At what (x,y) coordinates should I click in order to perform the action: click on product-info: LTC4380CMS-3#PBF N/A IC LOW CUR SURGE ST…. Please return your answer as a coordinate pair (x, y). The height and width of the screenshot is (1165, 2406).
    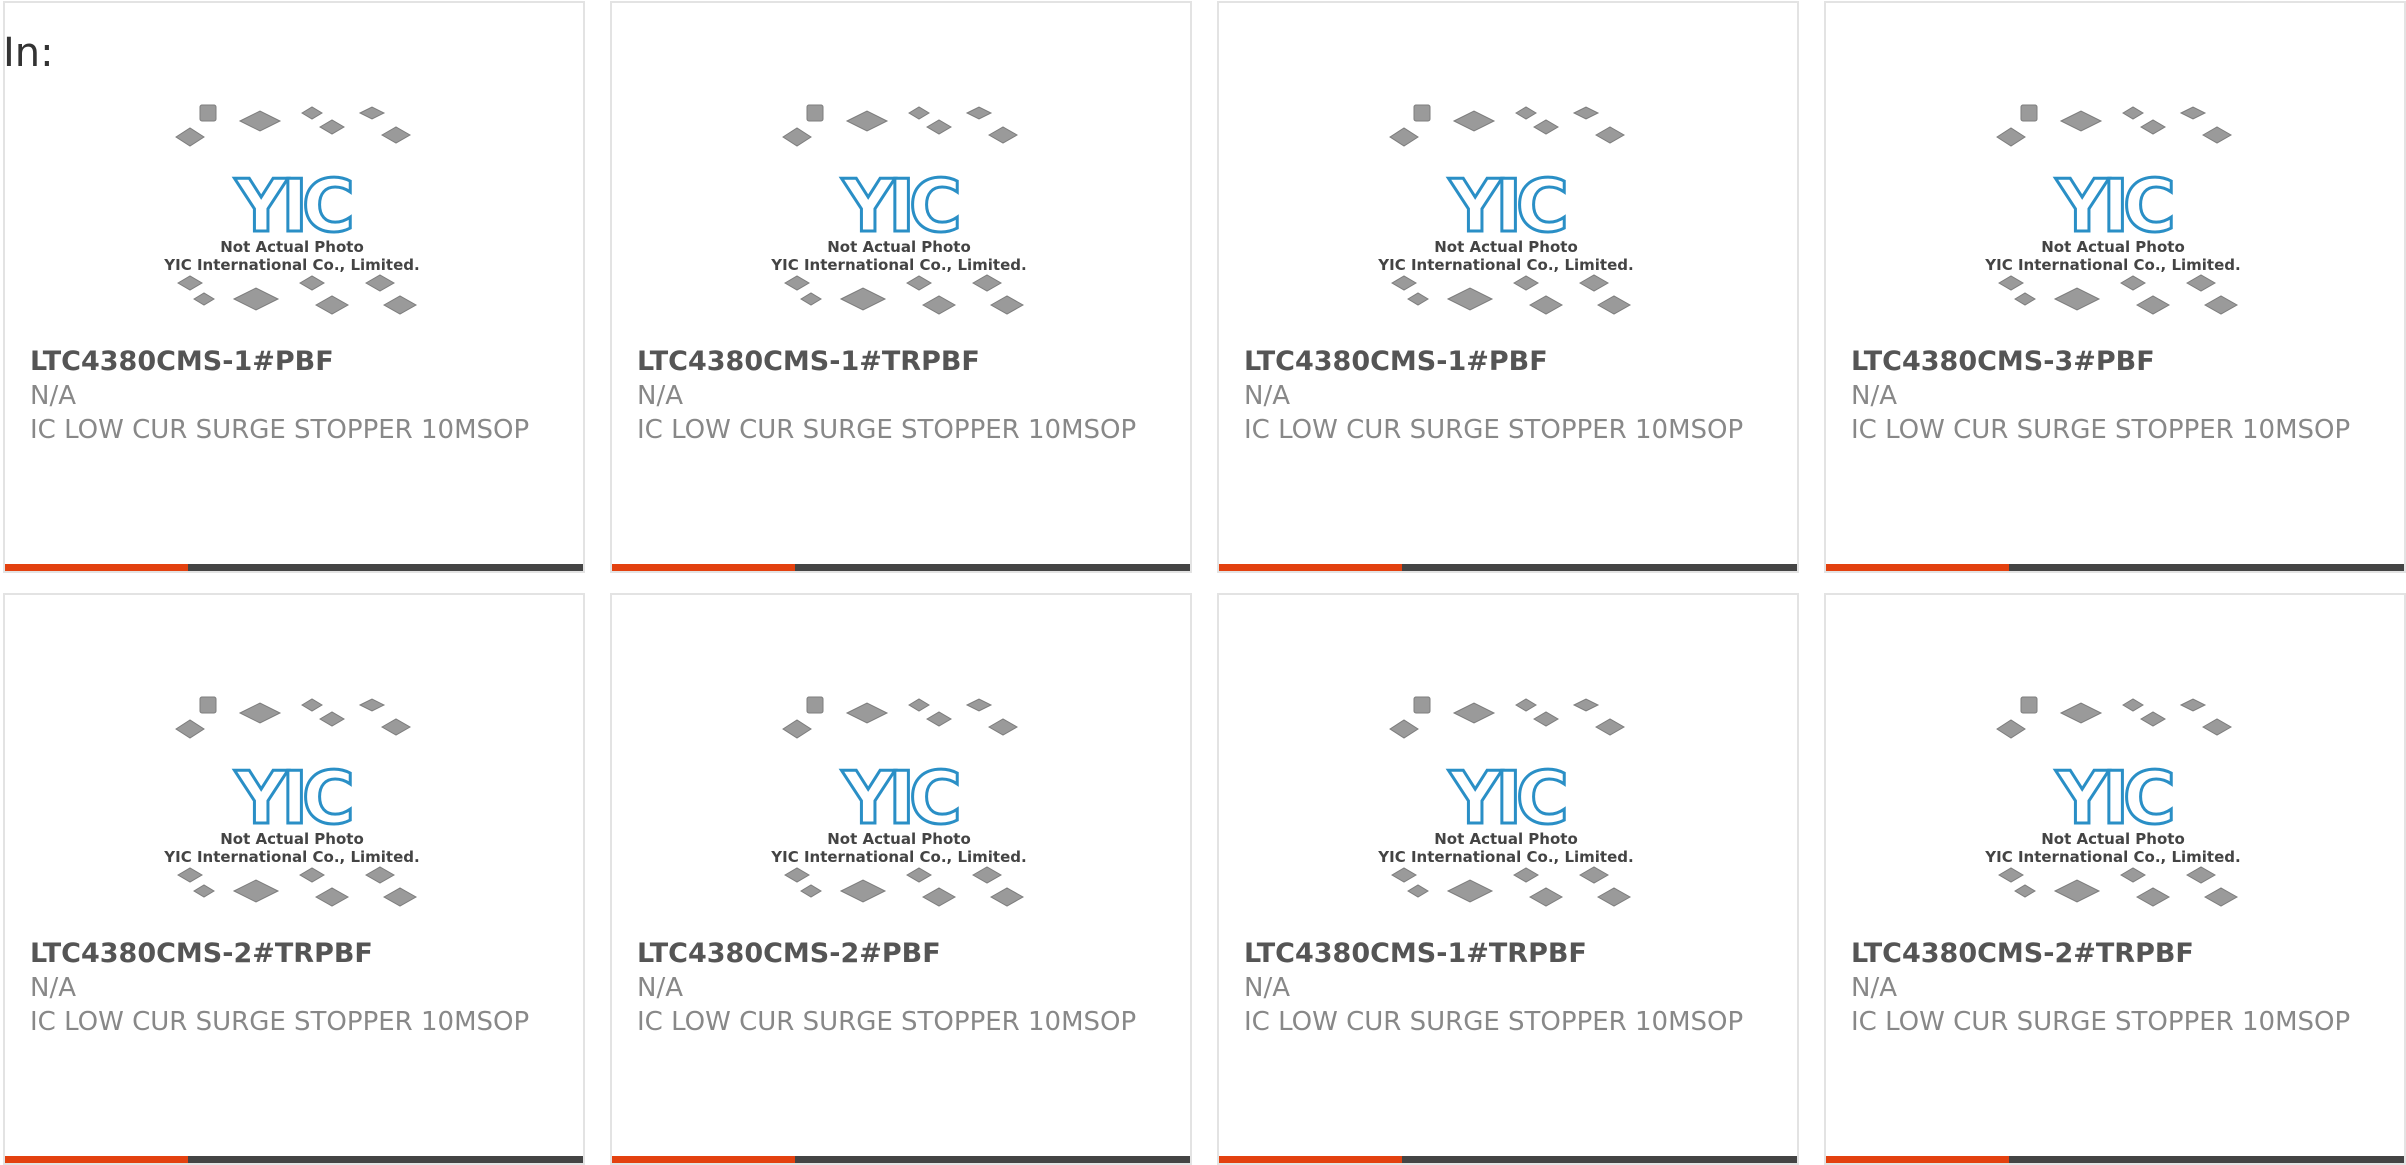
    Looking at the image, I should click on (2117, 396).